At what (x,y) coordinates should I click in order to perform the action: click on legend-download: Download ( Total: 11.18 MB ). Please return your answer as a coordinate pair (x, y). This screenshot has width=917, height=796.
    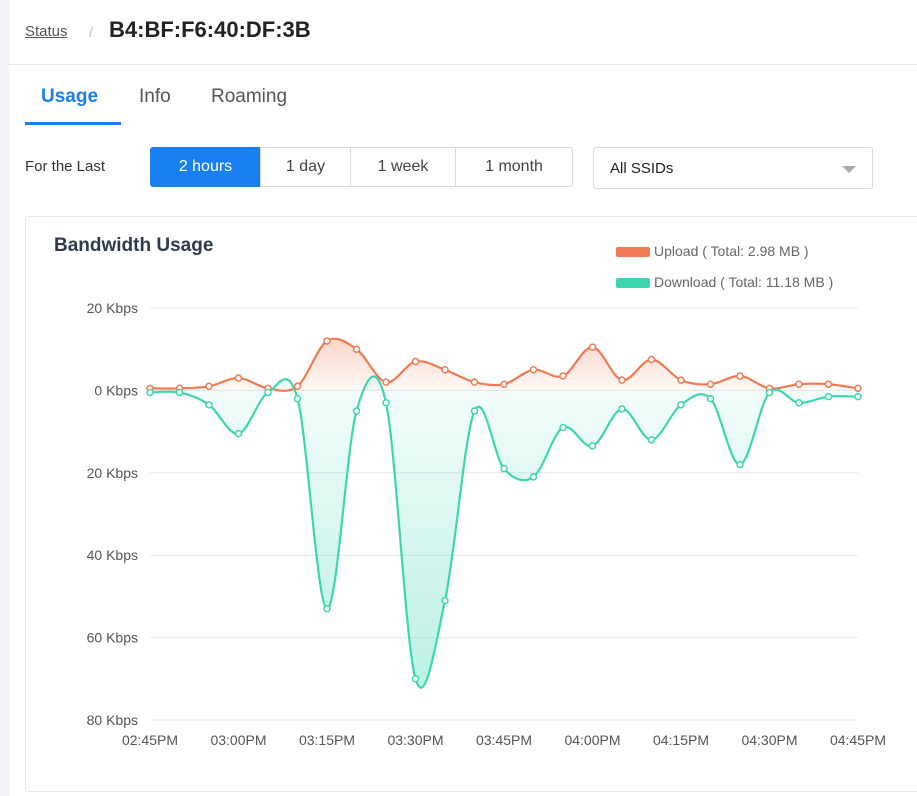
    Looking at the image, I should click on (724, 282).